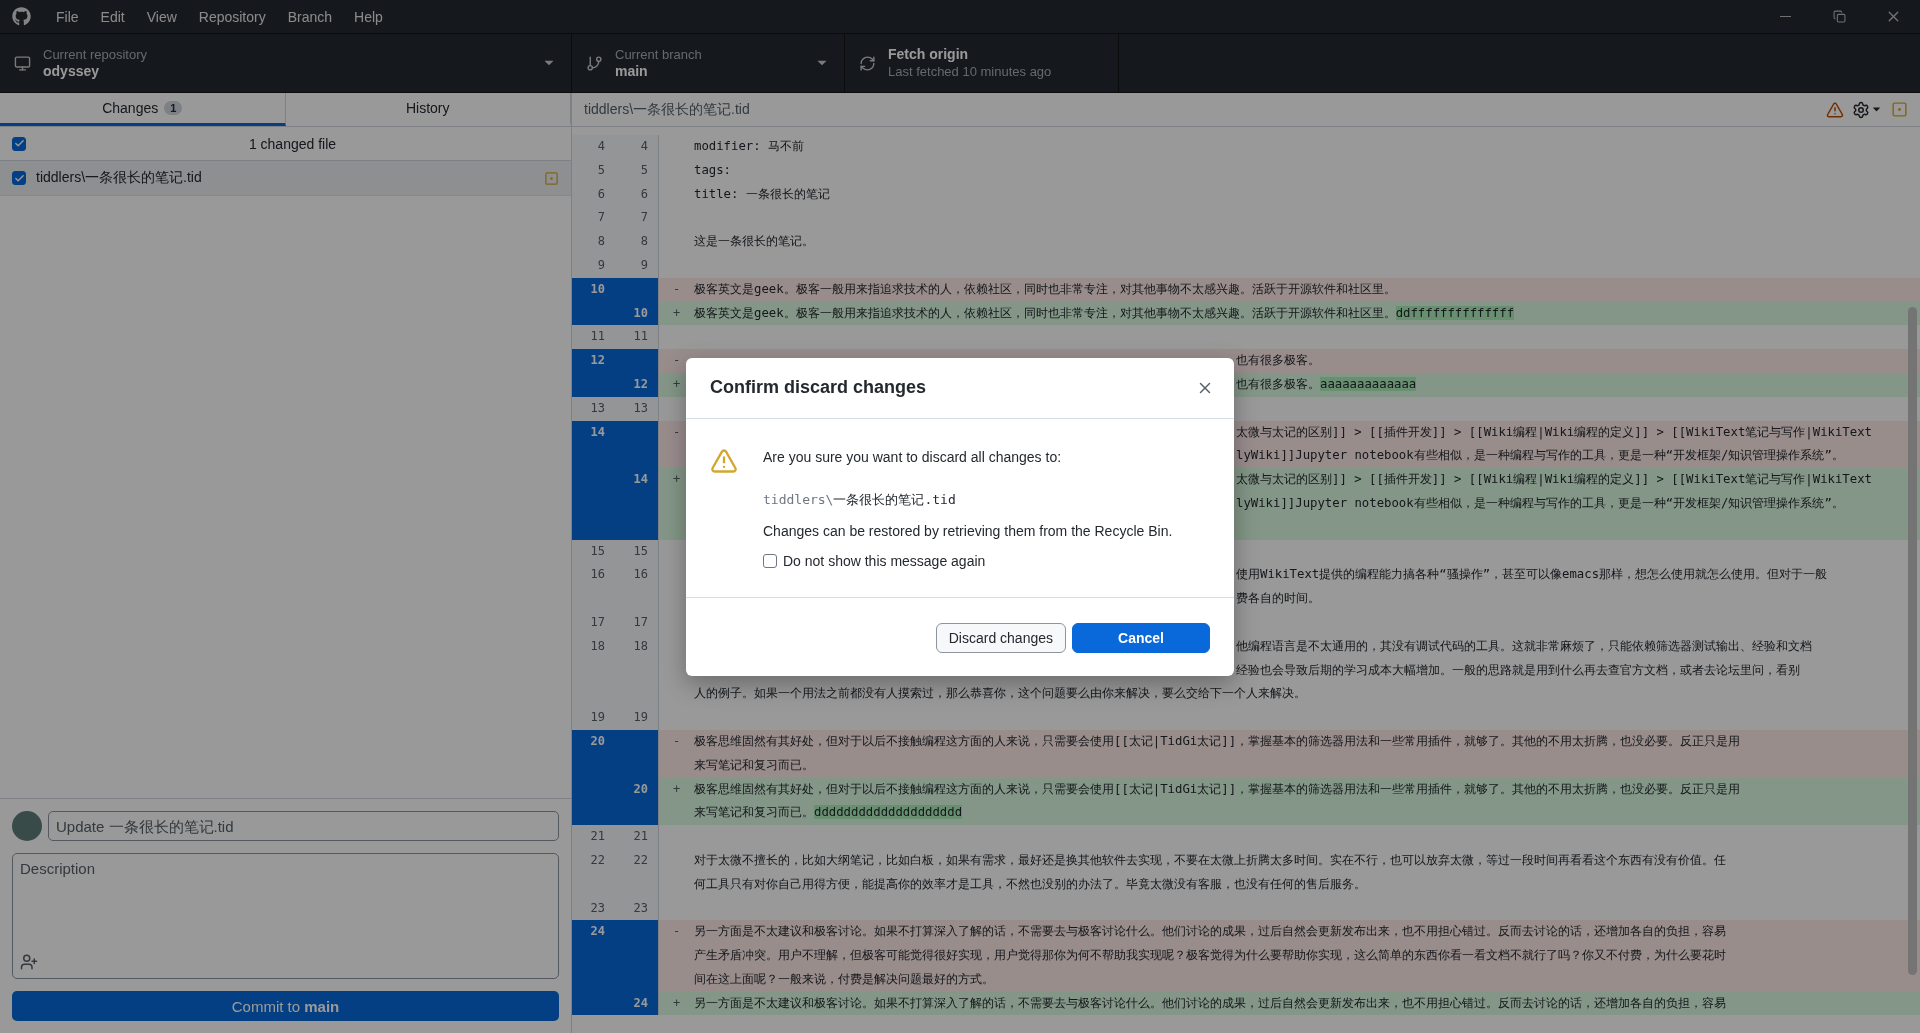 The image size is (1920, 1033). What do you see at coordinates (1278, 599) in the screenshot?
I see `code-line: 费各自的时间。` at bounding box center [1278, 599].